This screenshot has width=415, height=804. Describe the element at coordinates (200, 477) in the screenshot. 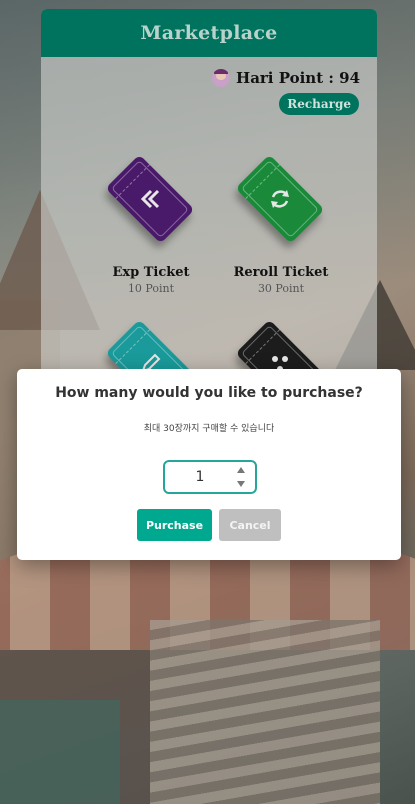

I see `quantity-input` at that location.